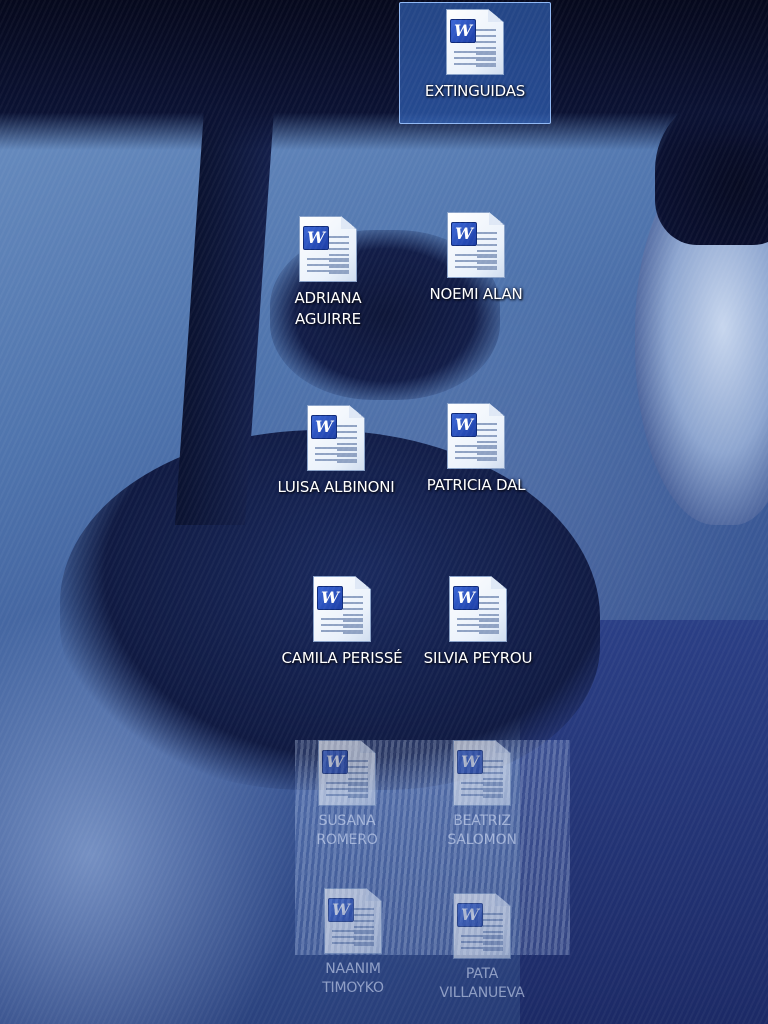 Image resolution: width=768 pixels, height=1024 pixels. I want to click on desktop-icon-pata-villanueva: W PATA VILLANUEVA, so click(482, 948).